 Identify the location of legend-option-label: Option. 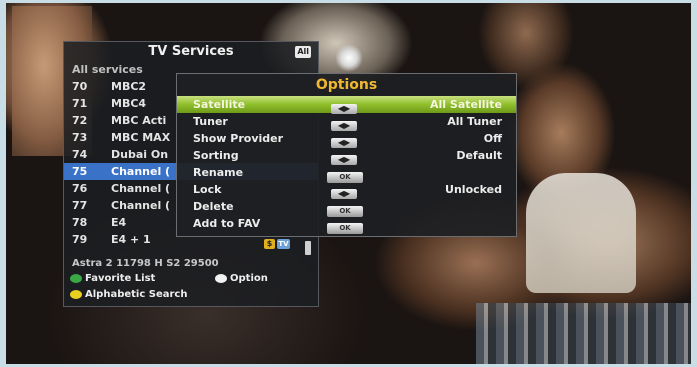
(249, 278).